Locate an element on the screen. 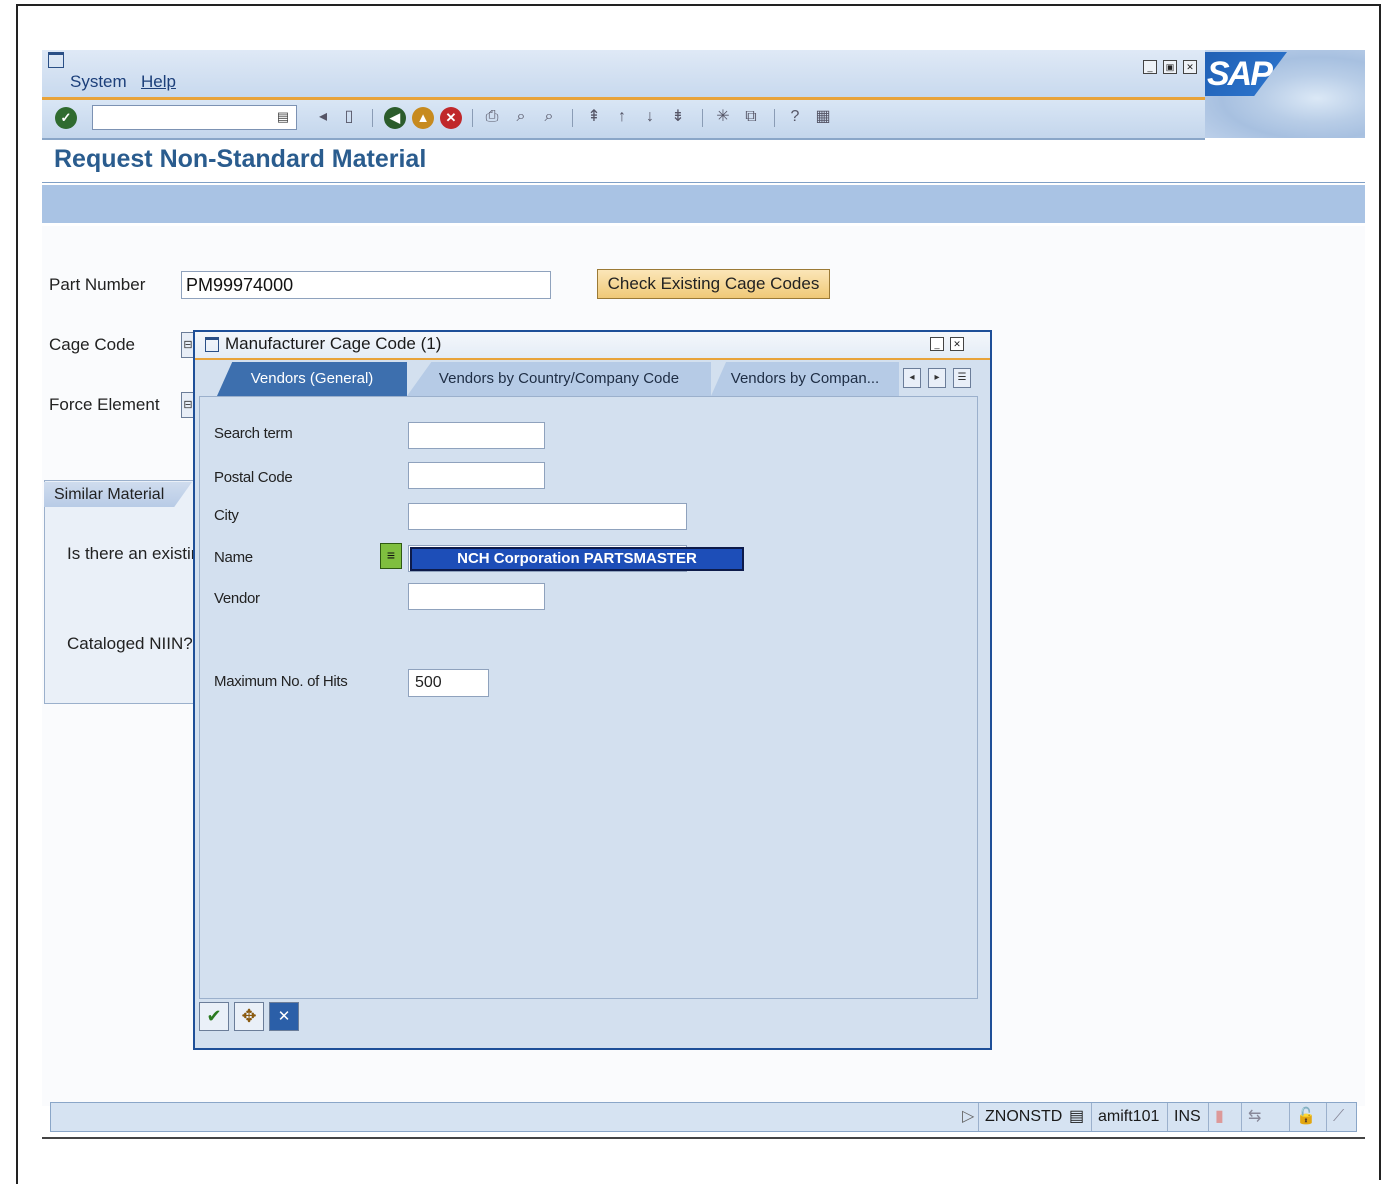  city-label: City is located at coordinates (226, 515).